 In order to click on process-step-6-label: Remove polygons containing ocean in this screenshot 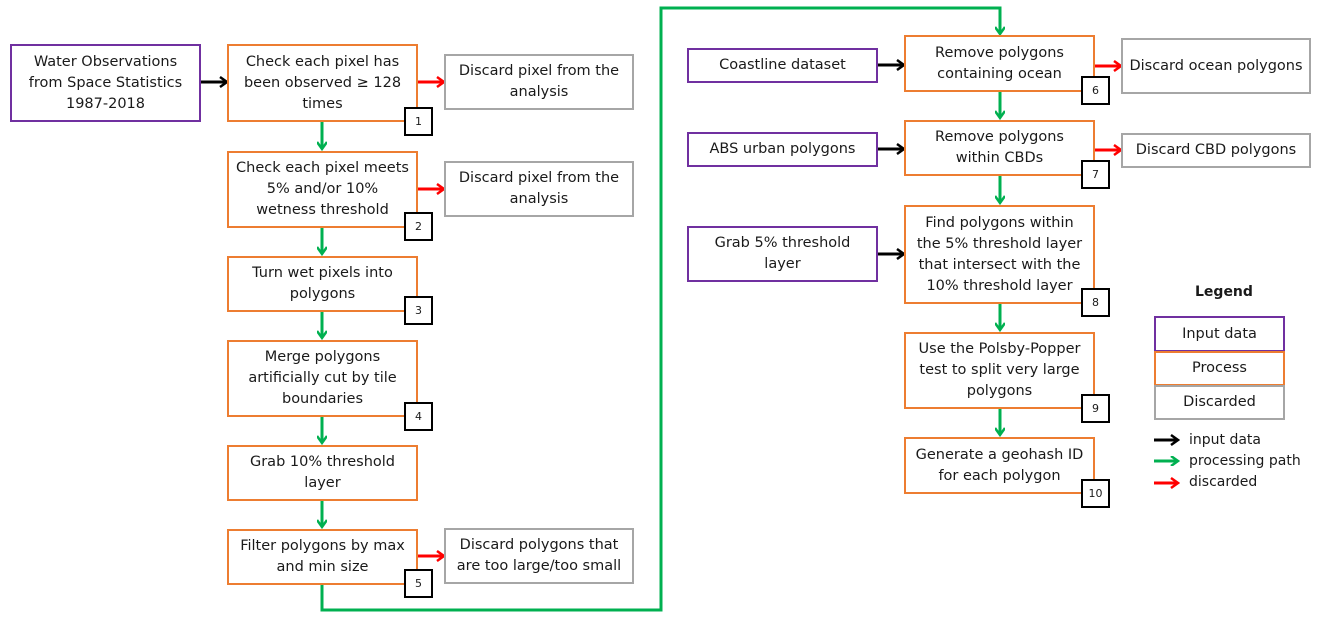, I will do `click(999, 63)`.